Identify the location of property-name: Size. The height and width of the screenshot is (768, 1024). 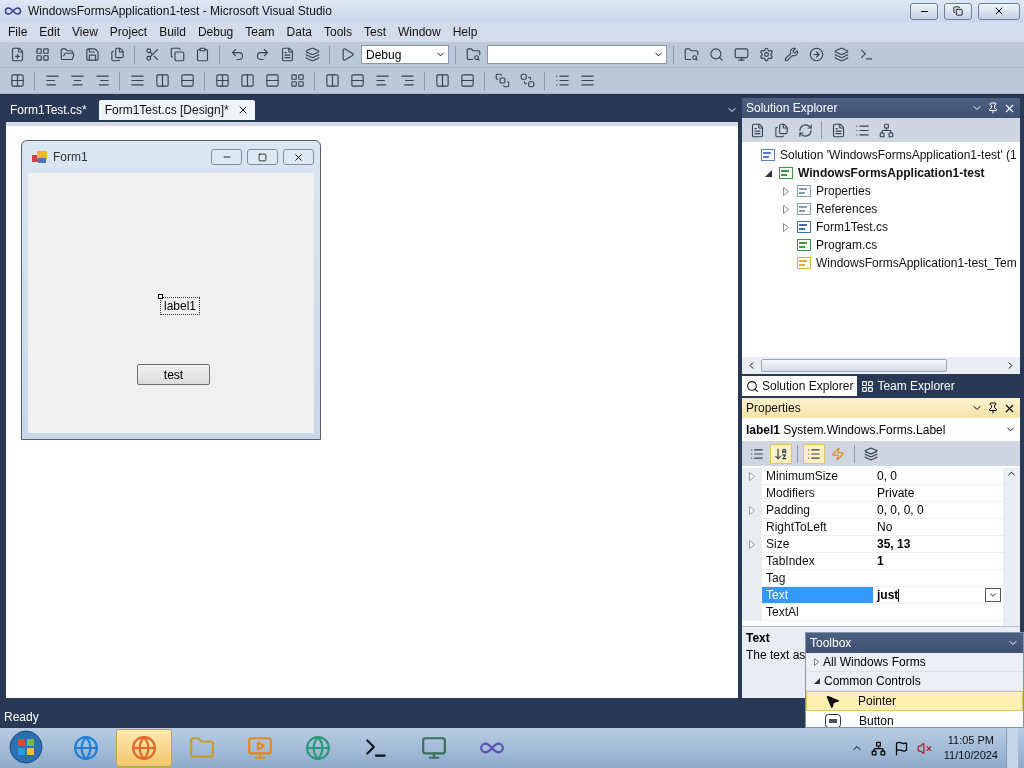
(817, 544).